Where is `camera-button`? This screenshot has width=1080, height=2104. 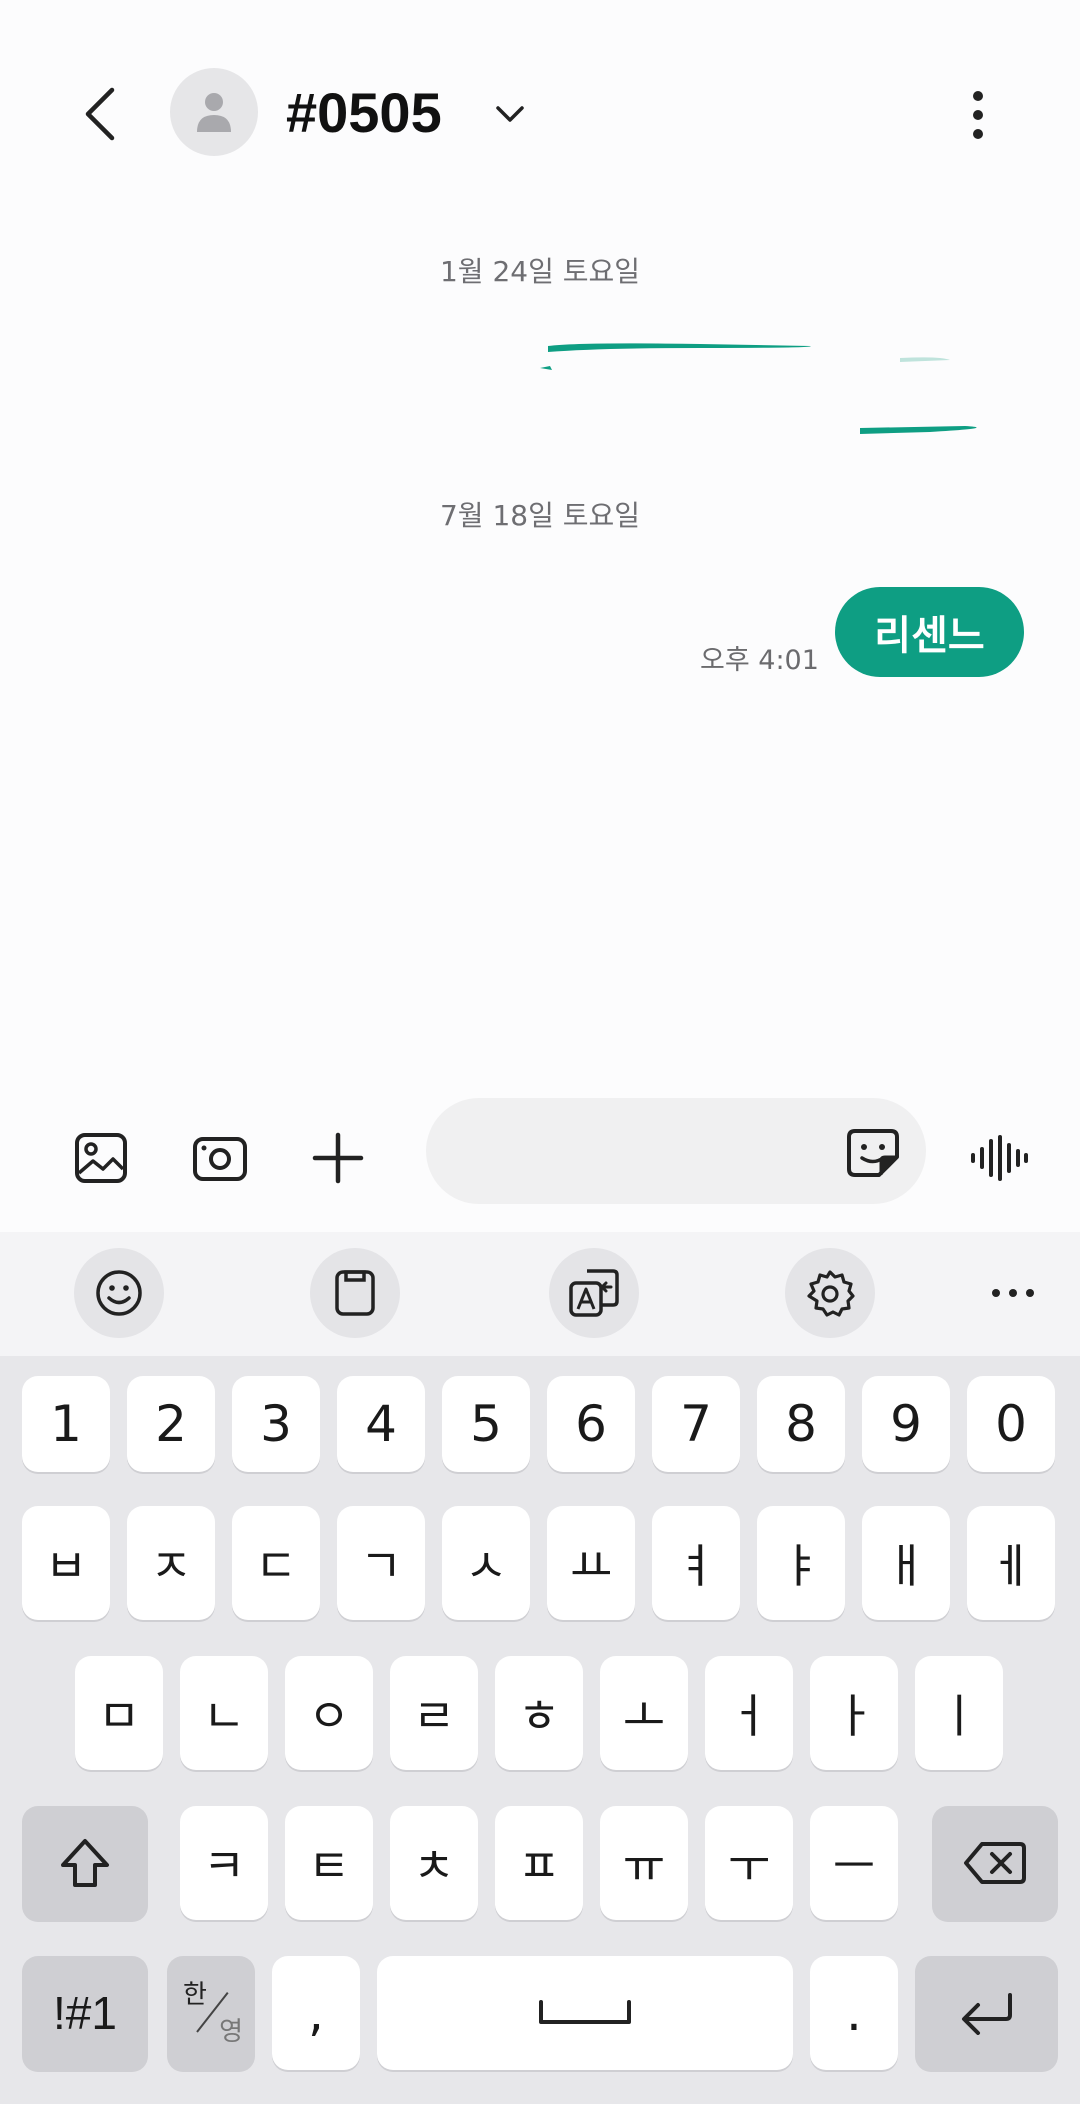
camera-button is located at coordinates (220, 1158).